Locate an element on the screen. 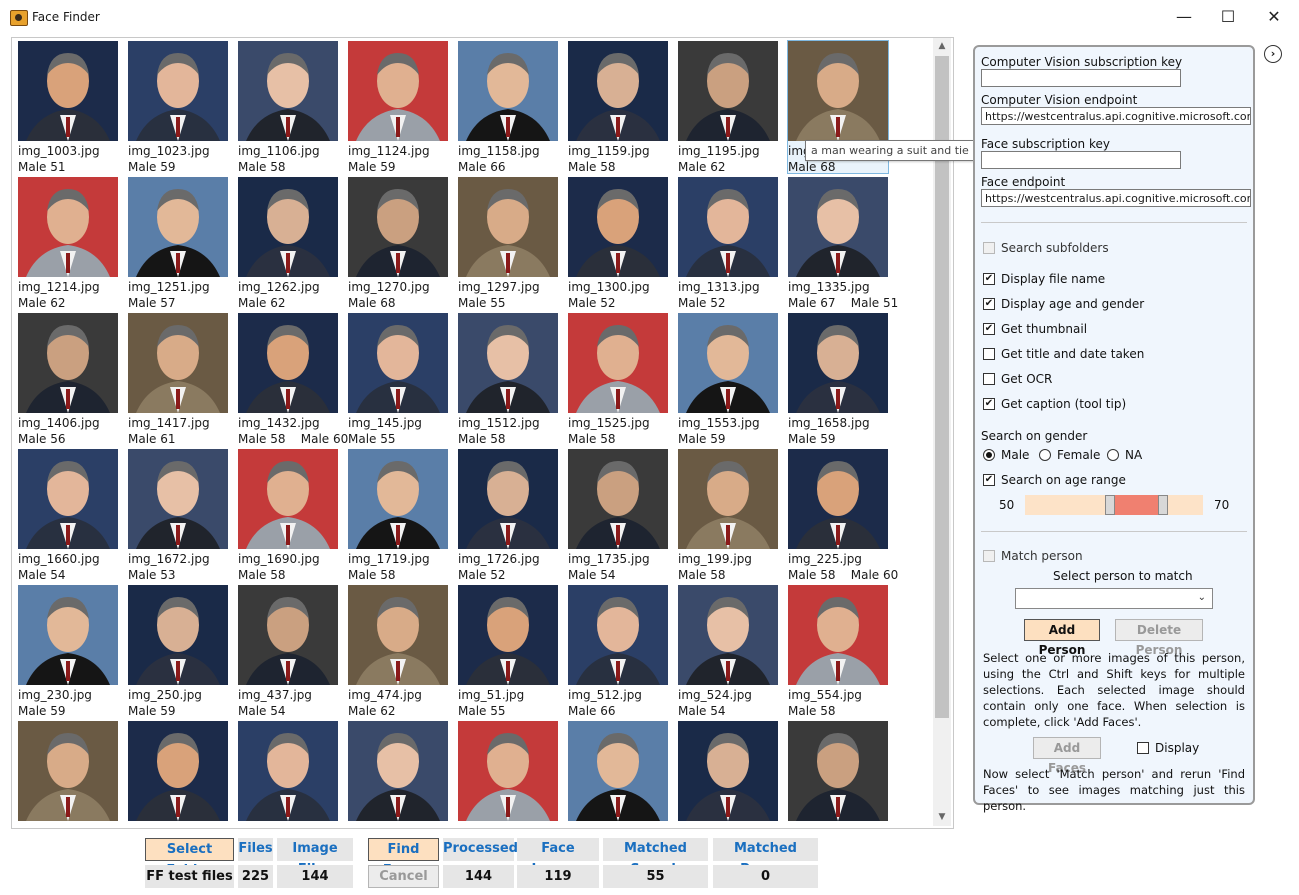  image-thumbnail: img_1658.jpg Male 59 is located at coordinates (838, 379).